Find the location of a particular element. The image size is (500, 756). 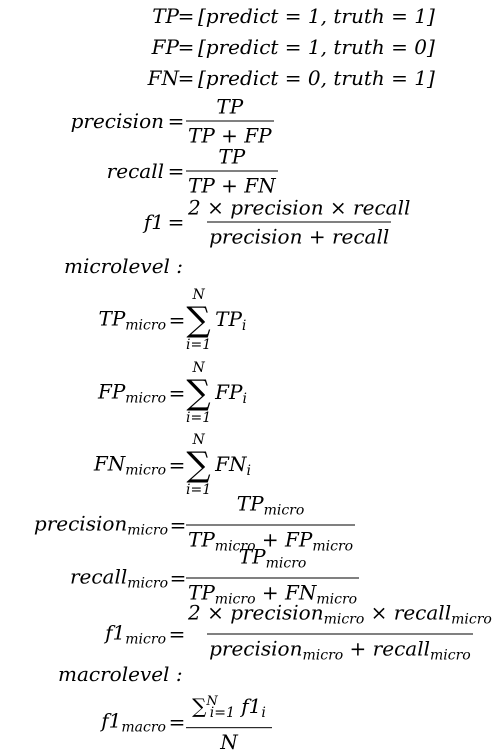

precision-fraction: TP TP + FP is located at coordinates (230, 121).